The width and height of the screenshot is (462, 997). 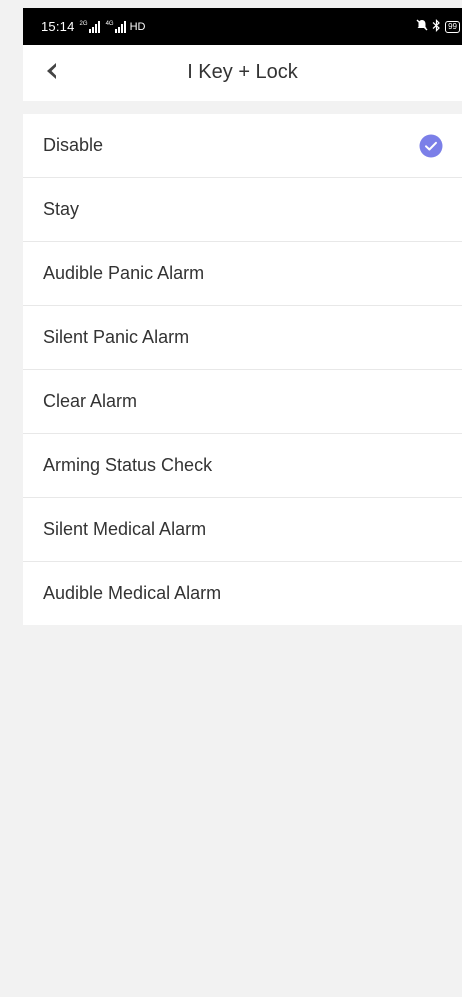 I want to click on mute-icon, so click(x=422, y=26).